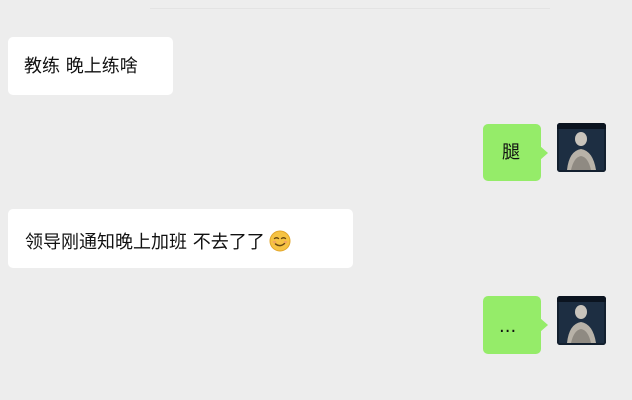 This screenshot has width=632, height=400. I want to click on message-bubble-outgoing: 腿, so click(515, 152).